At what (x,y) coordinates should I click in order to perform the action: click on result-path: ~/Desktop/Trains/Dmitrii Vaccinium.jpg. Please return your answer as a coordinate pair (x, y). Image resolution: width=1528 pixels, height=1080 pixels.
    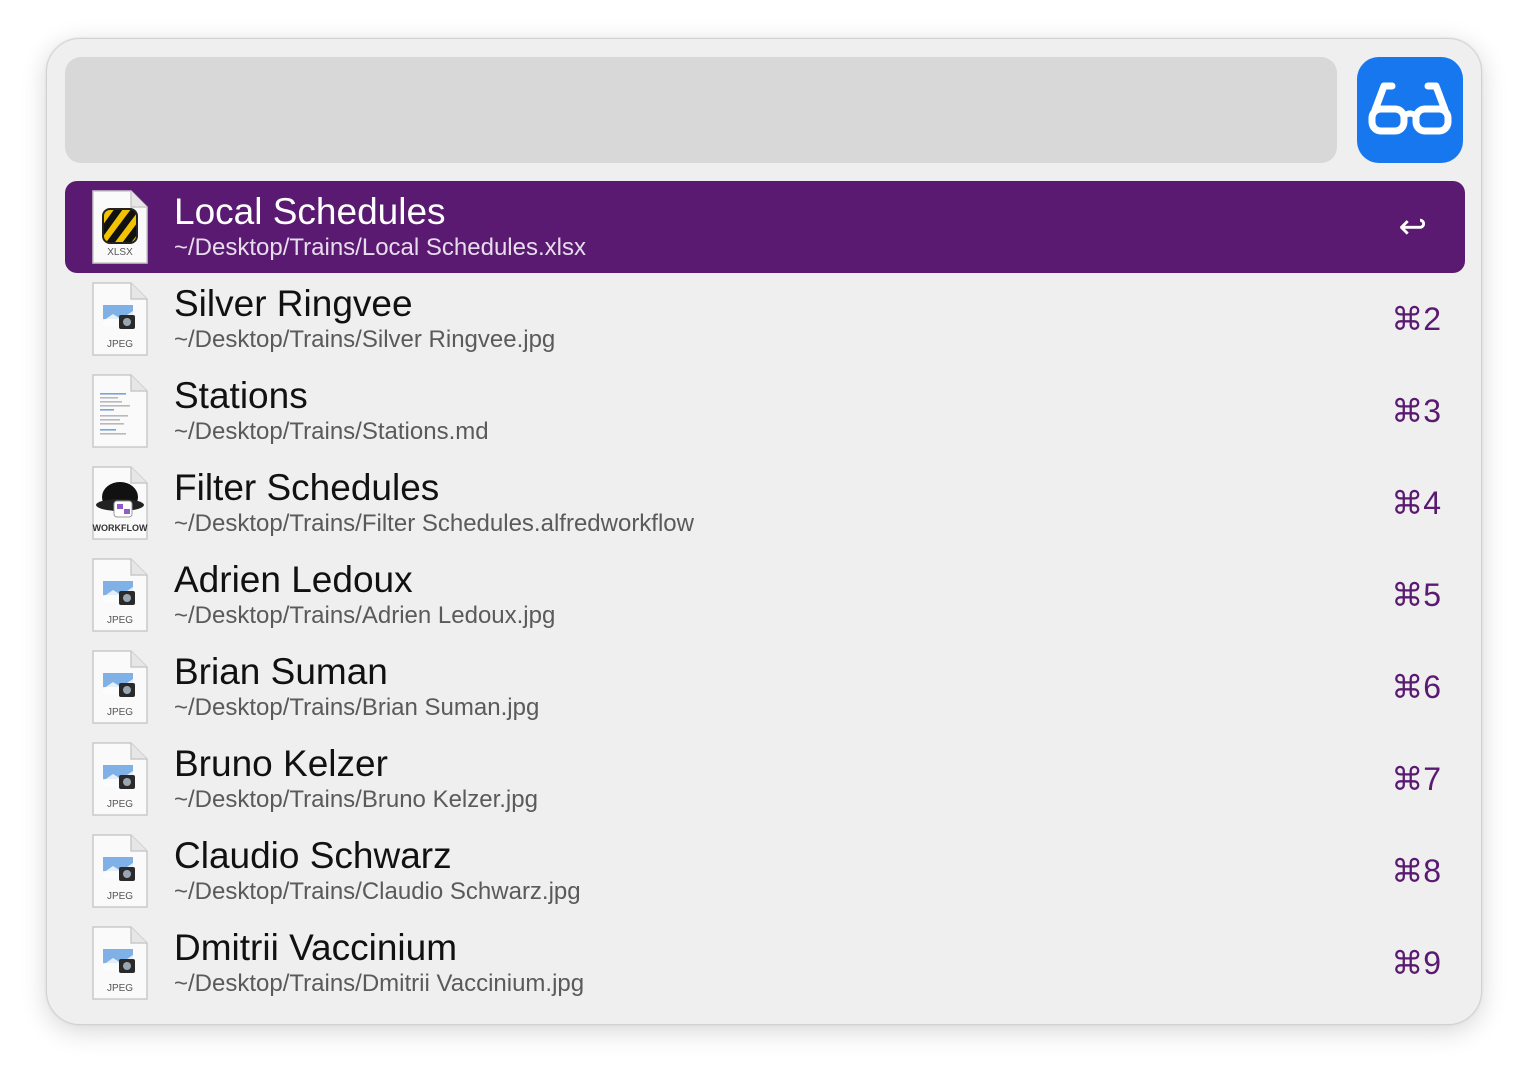
    Looking at the image, I should click on (379, 983).